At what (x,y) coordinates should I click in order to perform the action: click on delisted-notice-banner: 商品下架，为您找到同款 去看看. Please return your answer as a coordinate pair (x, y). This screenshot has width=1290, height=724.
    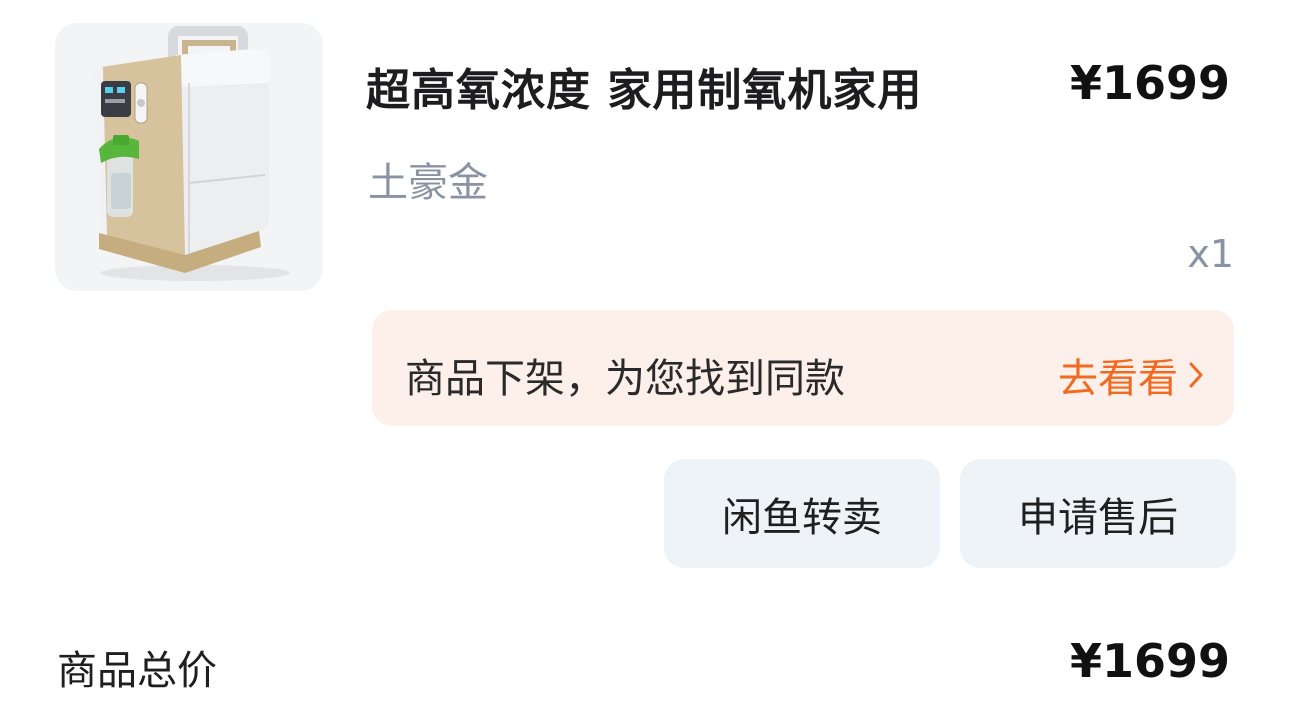
    Looking at the image, I should click on (803, 368).